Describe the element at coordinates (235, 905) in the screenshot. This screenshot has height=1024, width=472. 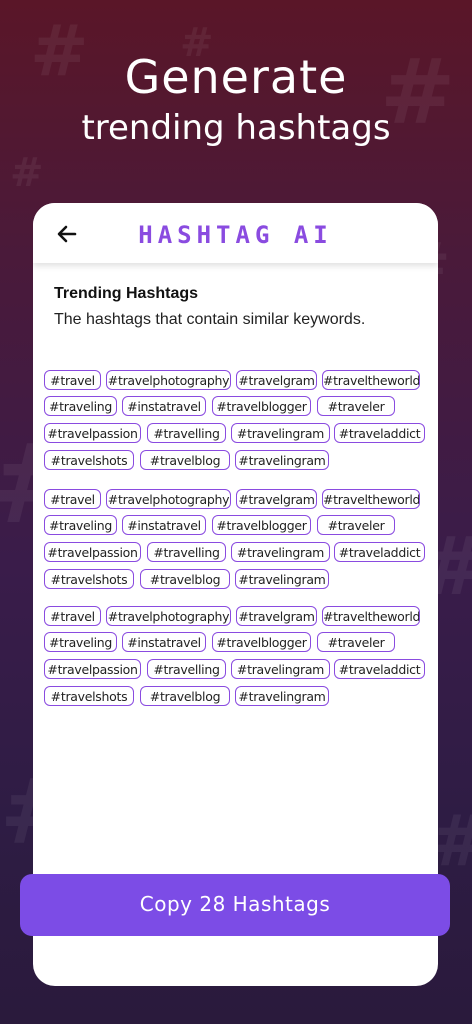
I see `copy-hashtags-button: Copy 28 Hashtags` at that location.